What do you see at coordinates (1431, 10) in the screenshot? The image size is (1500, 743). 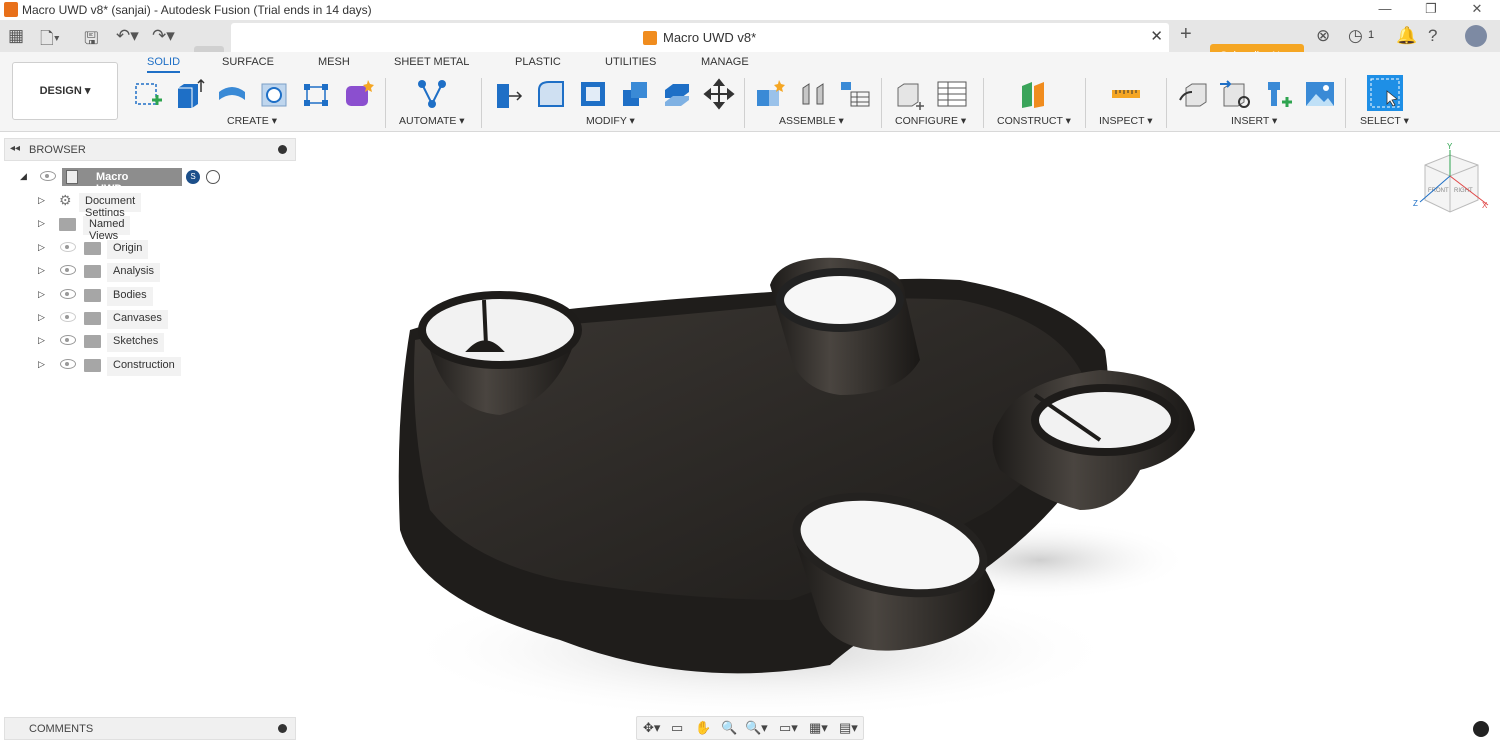 I see `maximize-button: ❐` at bounding box center [1431, 10].